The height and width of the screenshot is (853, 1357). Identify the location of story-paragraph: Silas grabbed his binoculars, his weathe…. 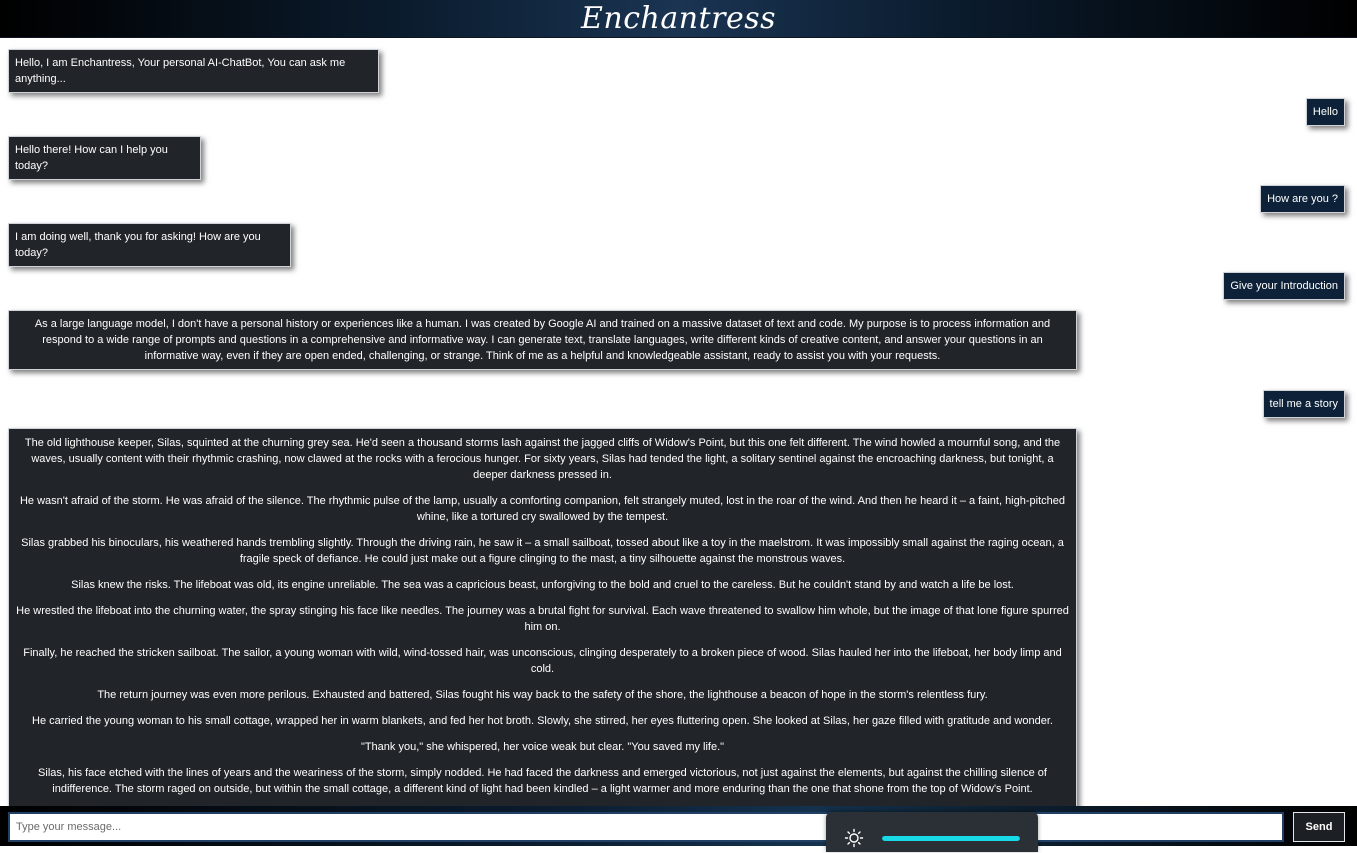
(542, 551).